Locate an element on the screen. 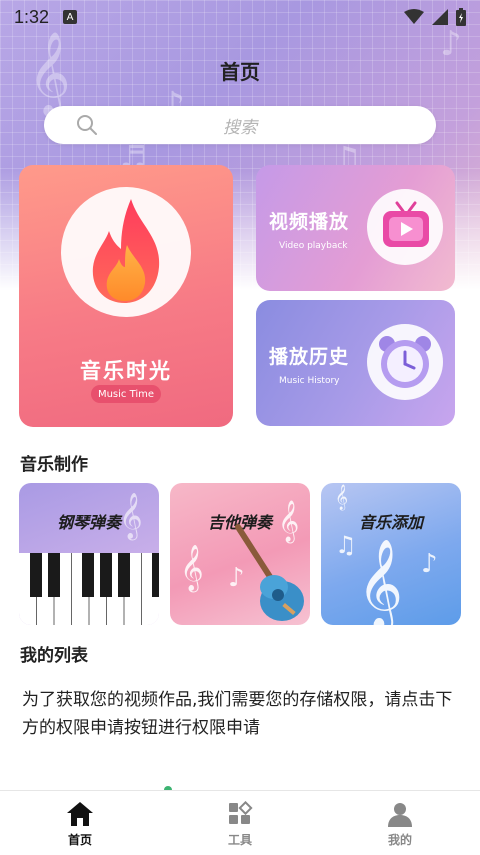 This screenshot has width=480, height=855. bottom-nav: 首页 工具 我的 is located at coordinates (240, 822).